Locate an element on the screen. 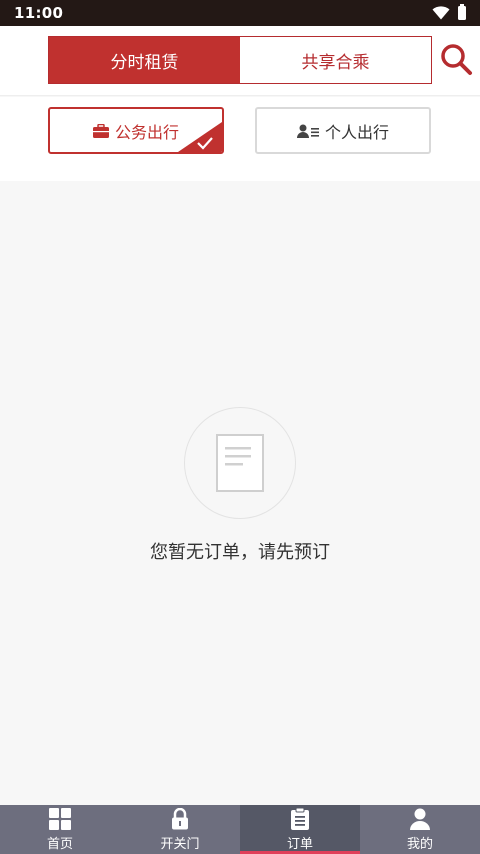  bottom-nav: 首页 开关门 订单 我的 is located at coordinates (240, 829).